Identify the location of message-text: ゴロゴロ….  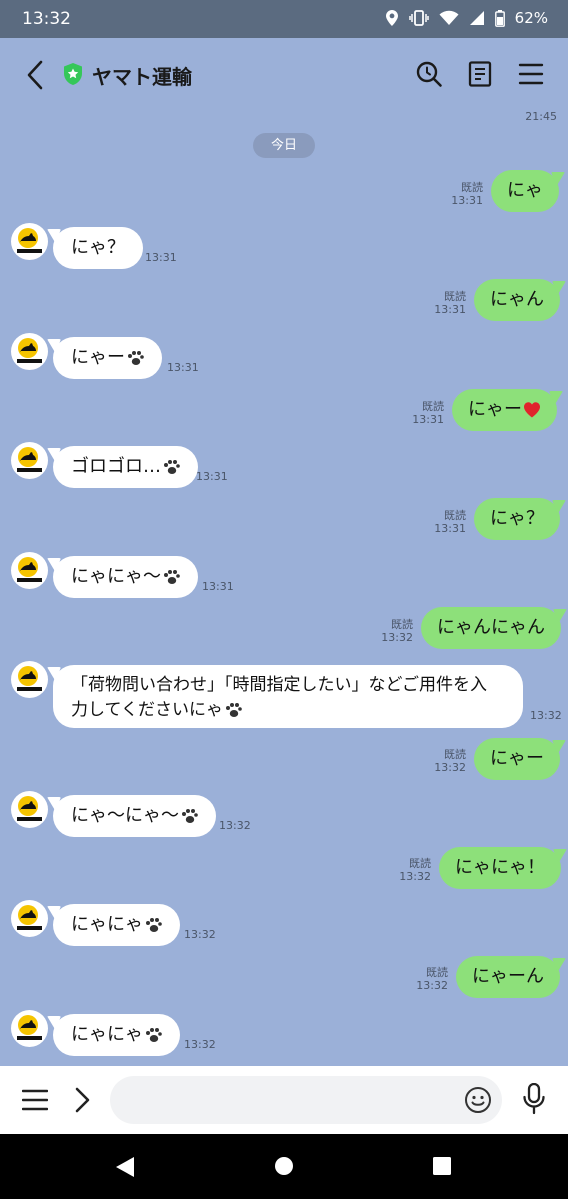
(116, 466).